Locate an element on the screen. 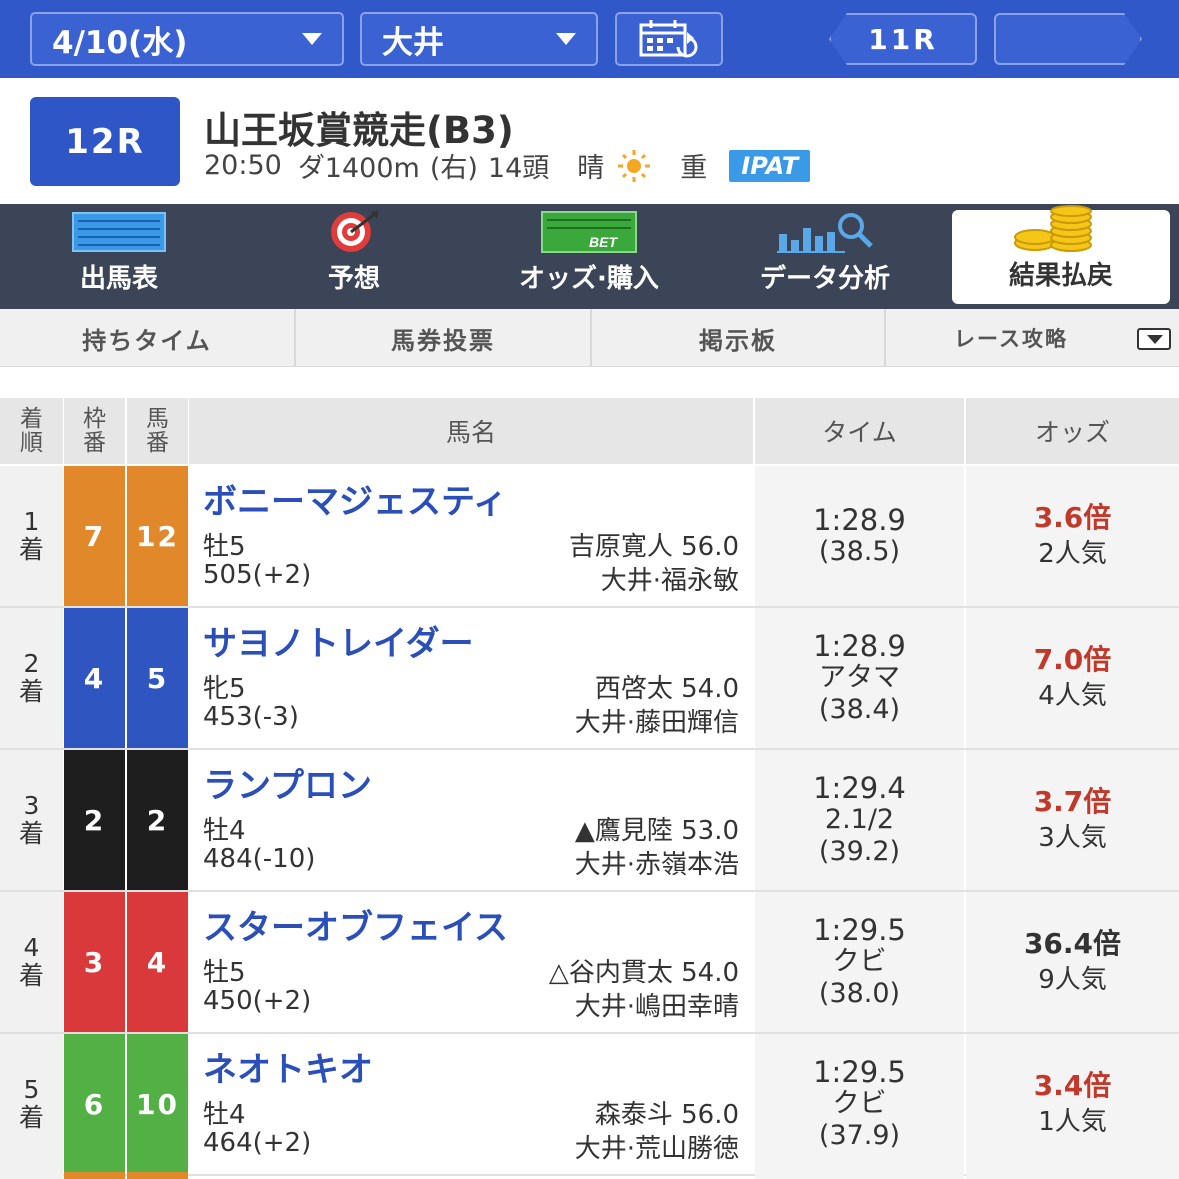 This screenshot has height=1179, width=1179. popularity: 2人気 is located at coordinates (1072, 554).